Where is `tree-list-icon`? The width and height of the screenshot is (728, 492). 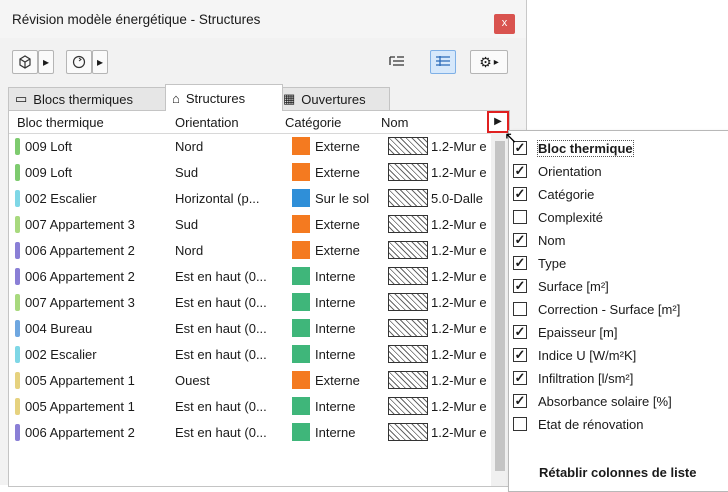 tree-list-icon is located at coordinates (397, 62).